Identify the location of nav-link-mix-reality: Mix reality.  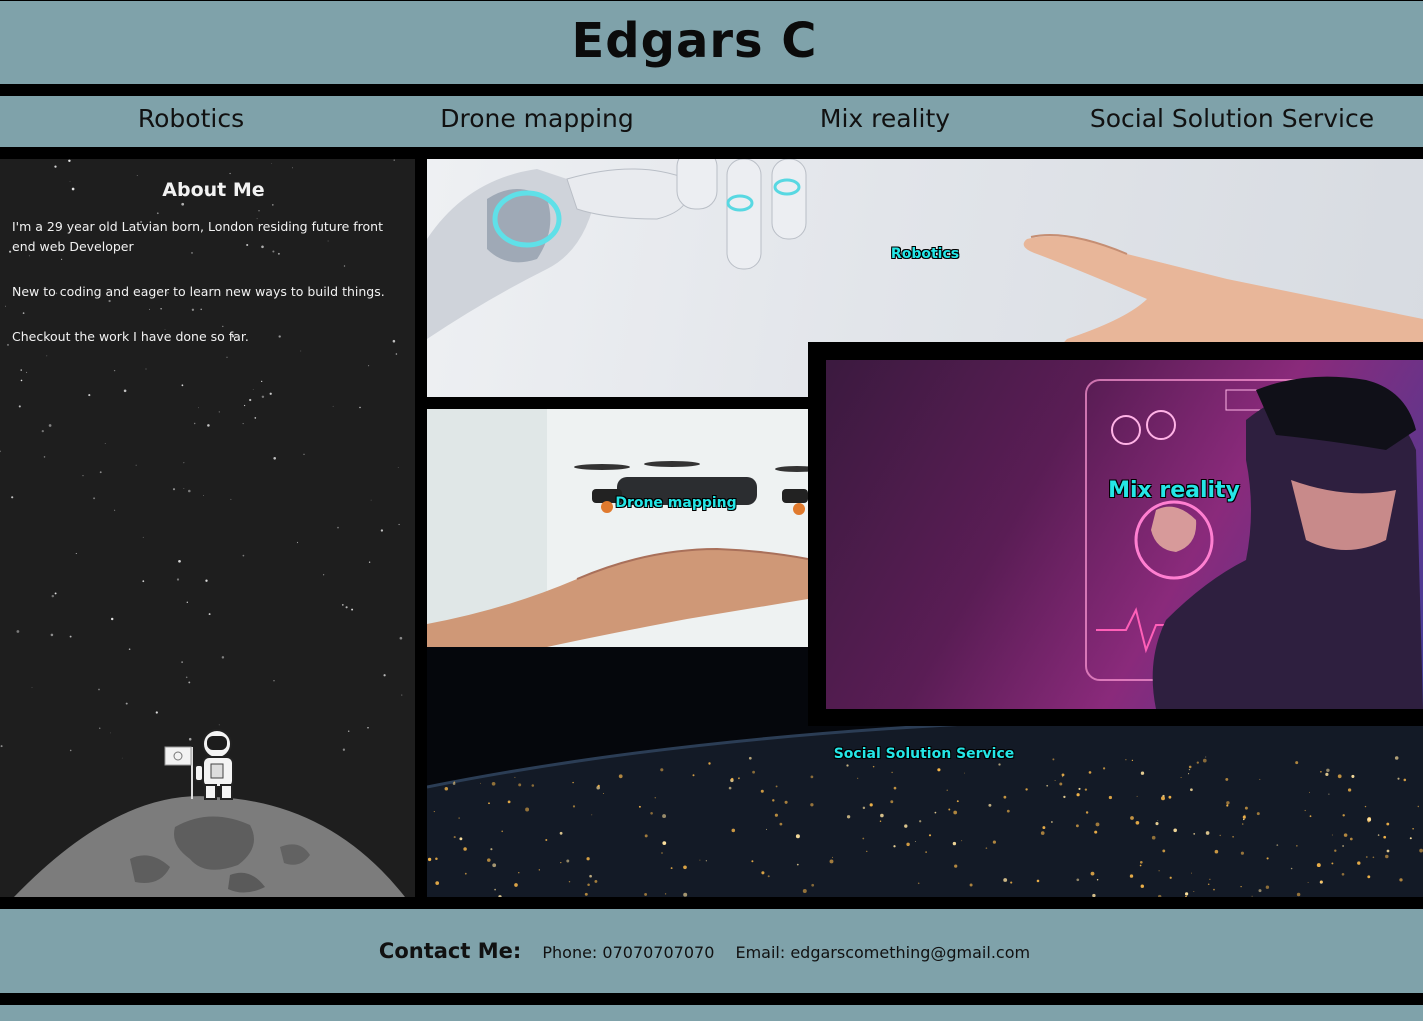
(885, 118).